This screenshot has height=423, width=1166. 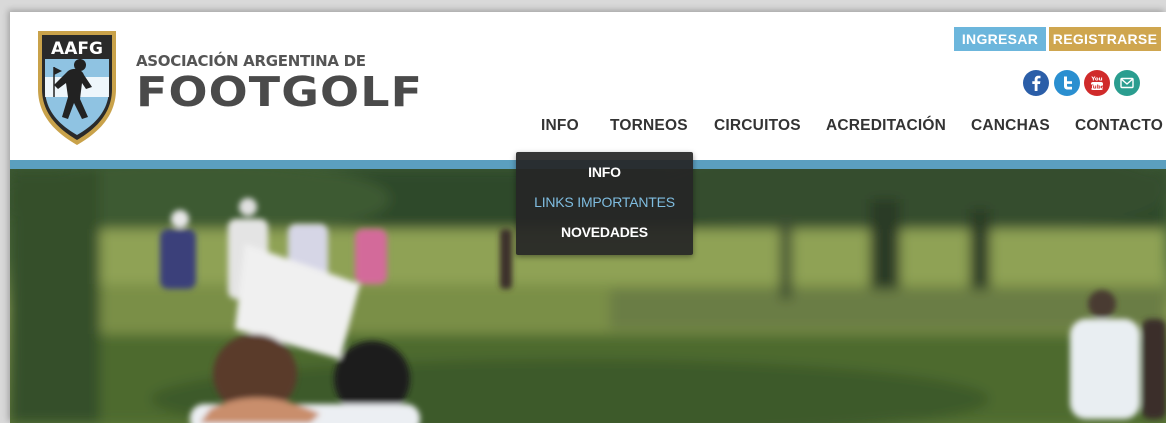 I want to click on svg-text: You, so click(x=1096, y=80).